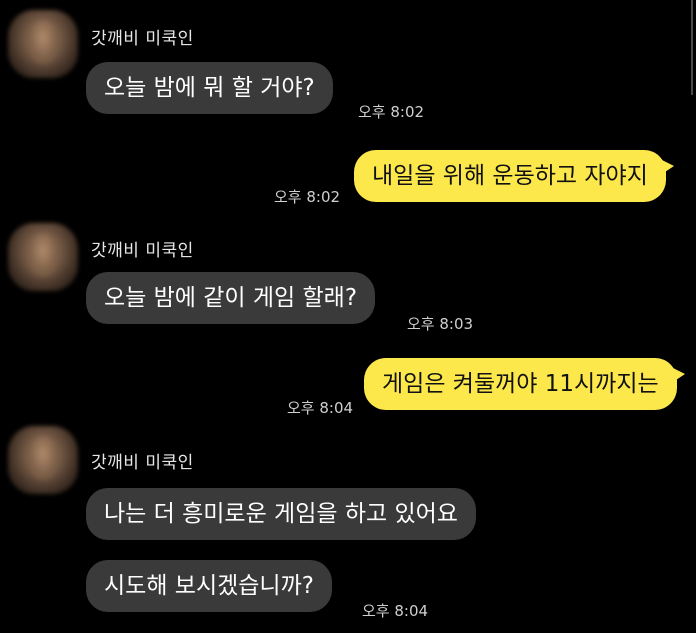  Describe the element at coordinates (209, 88) in the screenshot. I see `incoming-message-bubble: 오늘 밤에 뭐 할 거야?` at that location.